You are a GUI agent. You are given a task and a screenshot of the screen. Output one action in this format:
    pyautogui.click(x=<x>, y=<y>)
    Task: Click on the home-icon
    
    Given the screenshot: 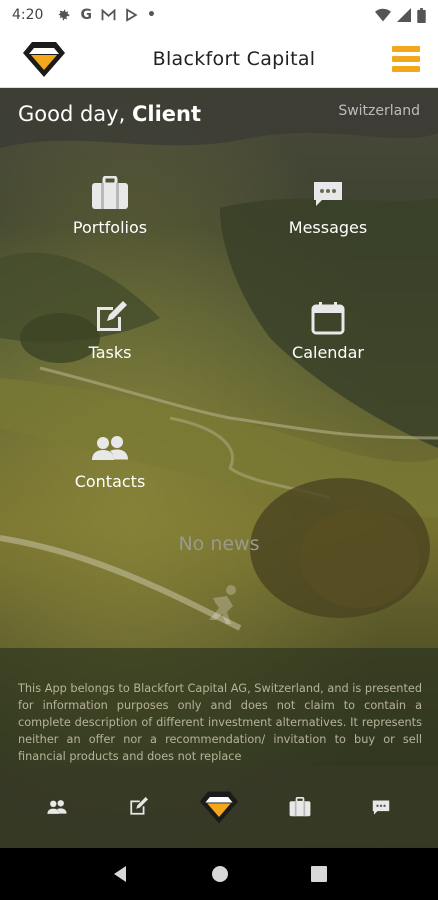 What is the action you would take?
    pyautogui.click(x=220, y=874)
    